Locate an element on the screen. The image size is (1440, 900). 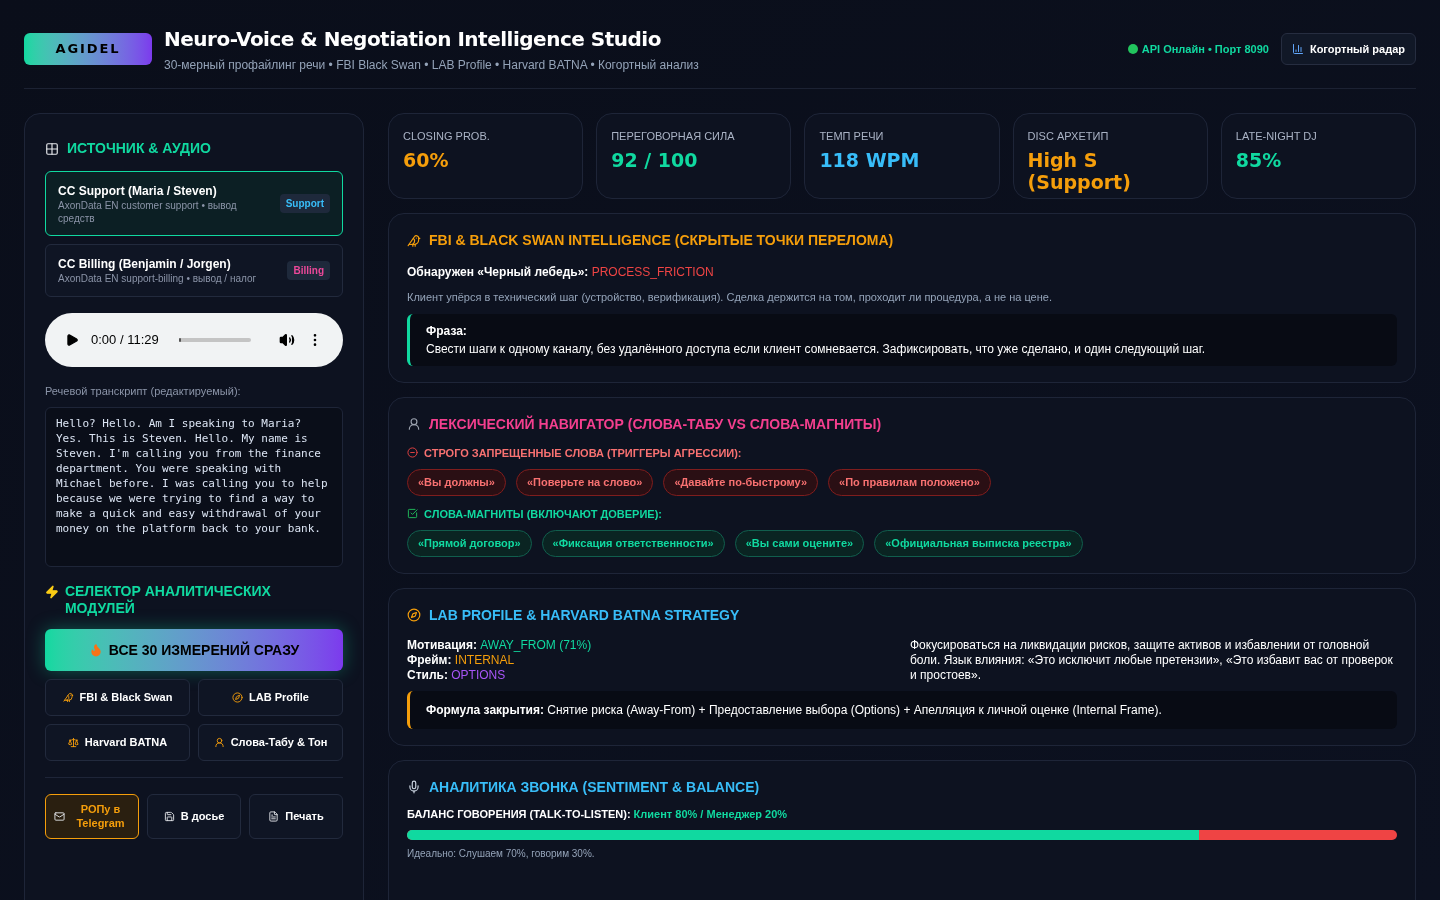
transcript-label: Речевой транскрипт (редактируемый): is located at coordinates (143, 391).